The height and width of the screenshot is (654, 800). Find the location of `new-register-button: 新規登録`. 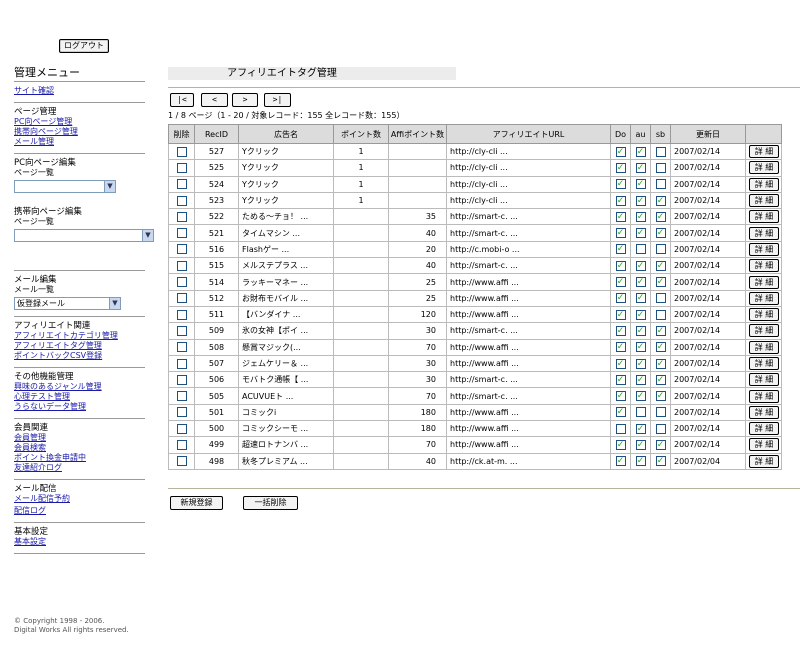

new-register-button: 新規登録 is located at coordinates (196, 503).